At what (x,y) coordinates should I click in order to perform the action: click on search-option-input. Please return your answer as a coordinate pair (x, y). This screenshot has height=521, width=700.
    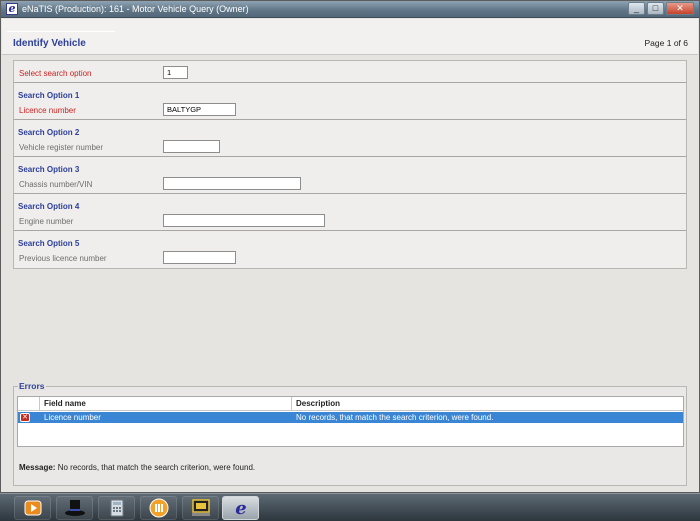
    Looking at the image, I should click on (175, 72).